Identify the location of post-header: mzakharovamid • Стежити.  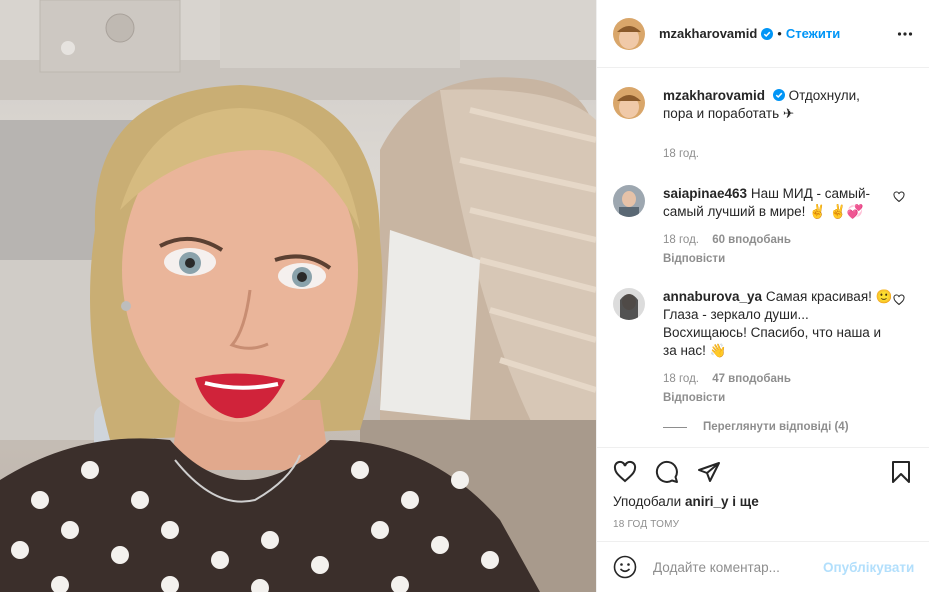
(763, 34).